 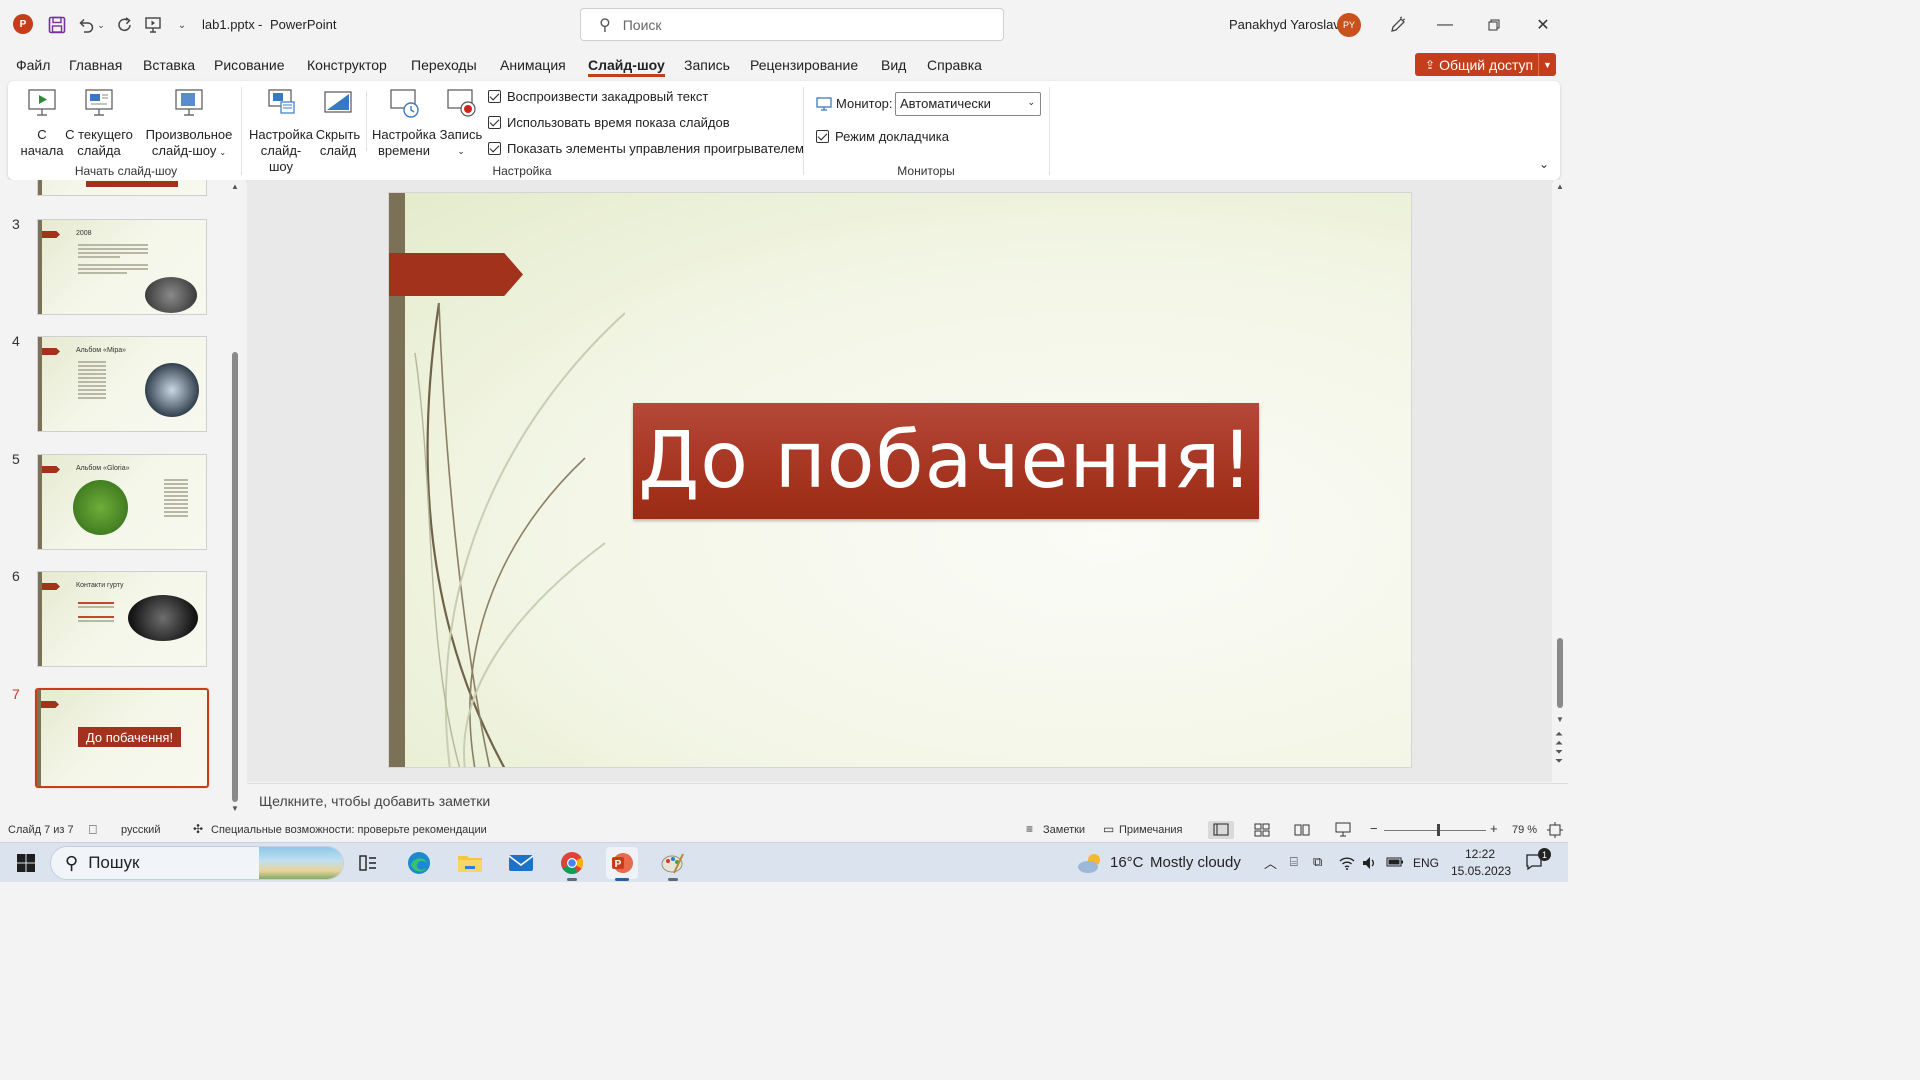 I want to click on user-name: Panakhyd Yaroslav, so click(x=1284, y=24).